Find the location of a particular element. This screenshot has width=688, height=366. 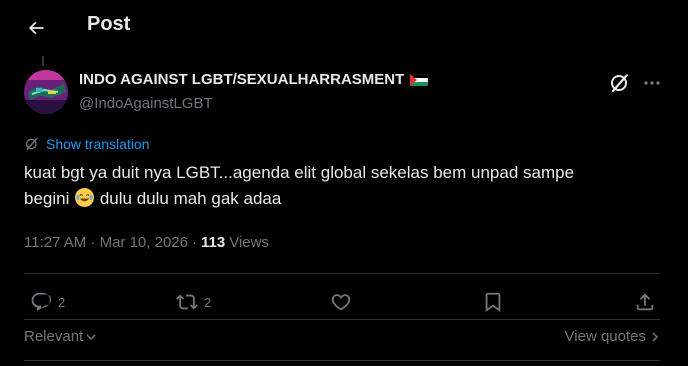

bookmark-icon is located at coordinates (493, 302).